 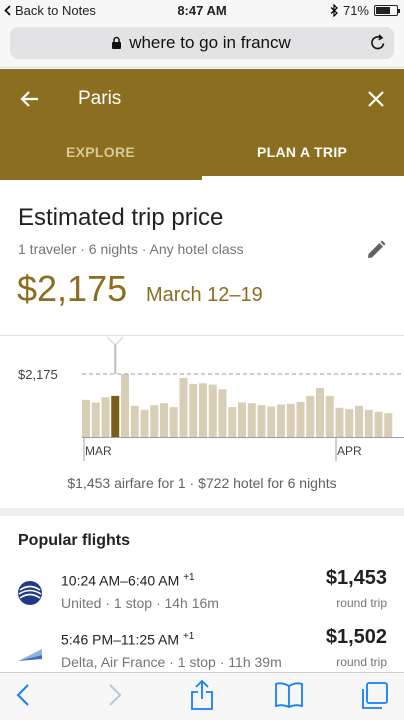 What do you see at coordinates (23, 695) in the screenshot?
I see `back-icon` at bounding box center [23, 695].